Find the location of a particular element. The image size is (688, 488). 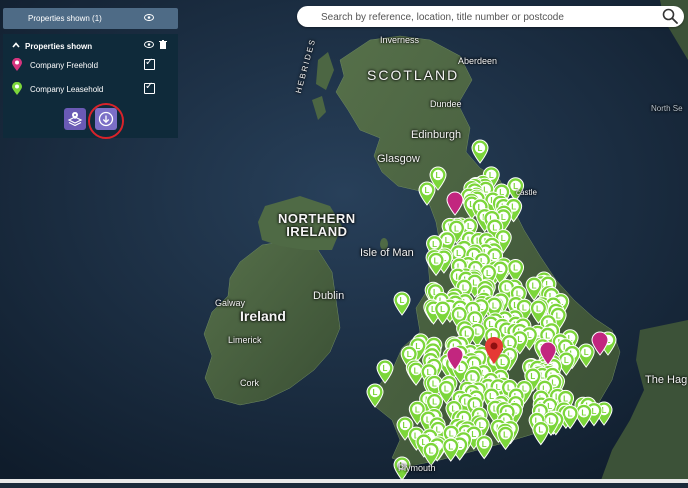

layer-label: Company Leasehold is located at coordinates (67, 89).